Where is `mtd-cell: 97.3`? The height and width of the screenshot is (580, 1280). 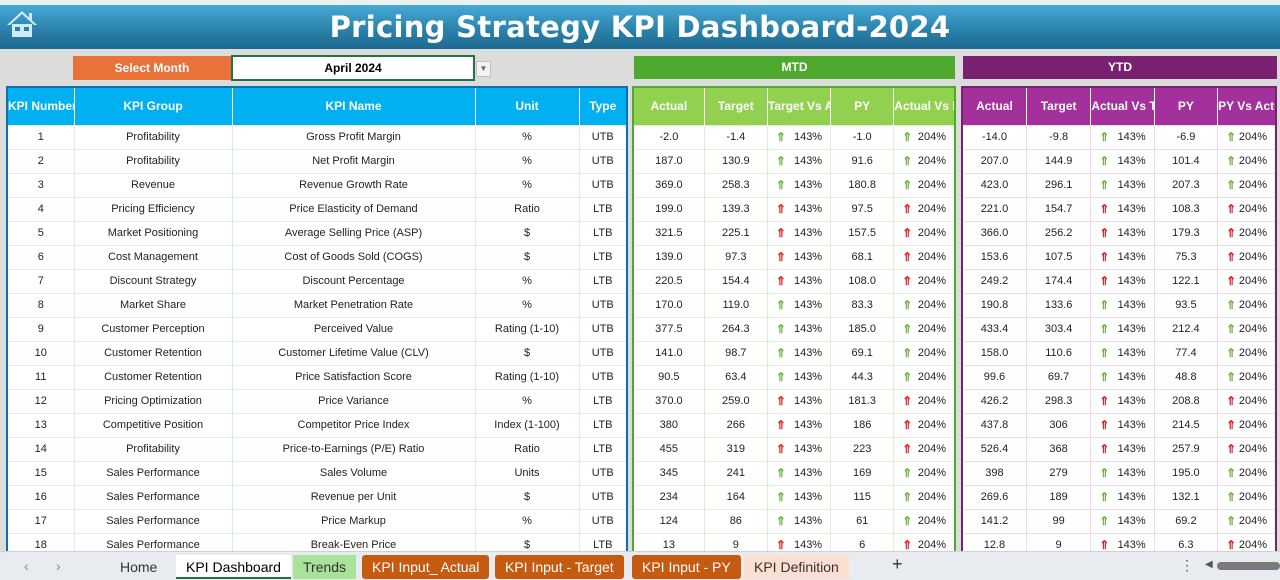
mtd-cell: 97.3 is located at coordinates (735, 257).